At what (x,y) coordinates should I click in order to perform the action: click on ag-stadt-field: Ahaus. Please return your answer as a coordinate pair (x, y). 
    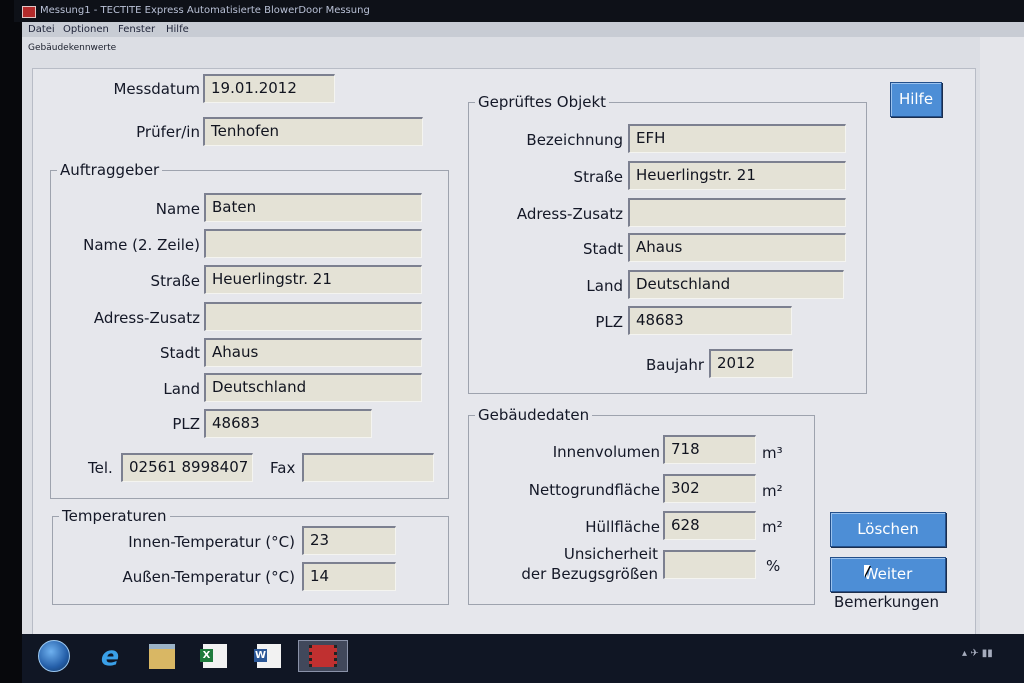
    Looking at the image, I should click on (313, 352).